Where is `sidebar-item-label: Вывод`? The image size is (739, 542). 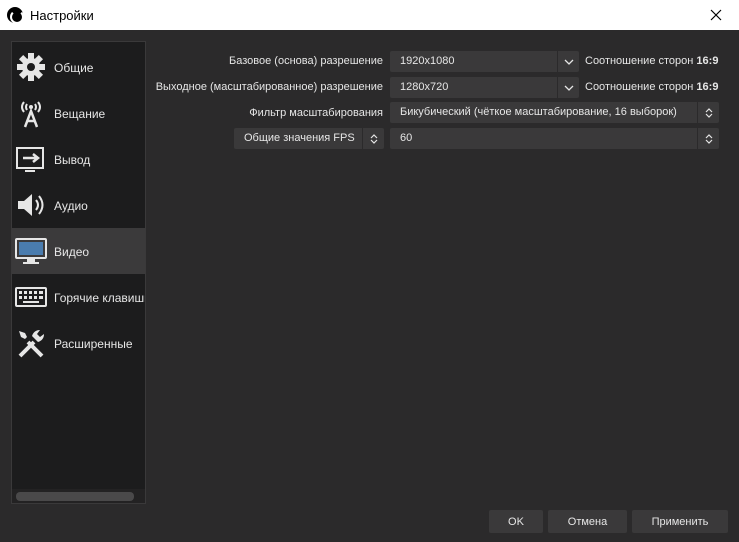
sidebar-item-label: Вывод is located at coordinates (72, 160).